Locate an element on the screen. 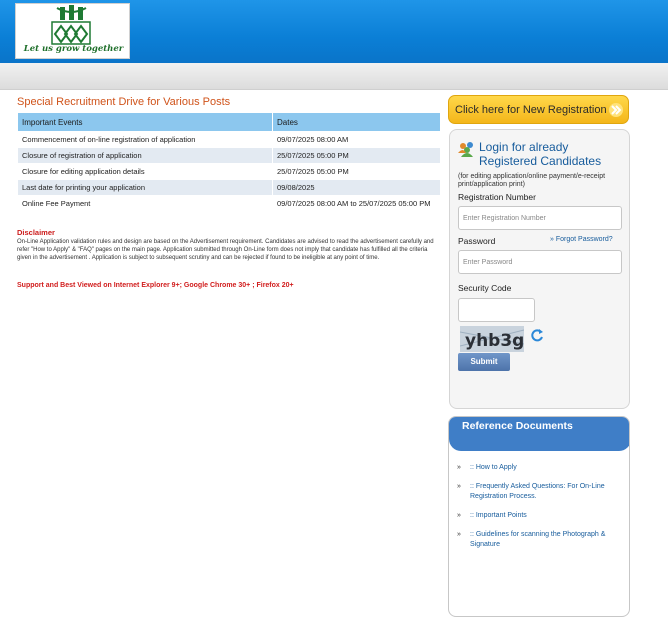 The image size is (668, 628). reference-documents-header: Reference Documents is located at coordinates (539, 434).